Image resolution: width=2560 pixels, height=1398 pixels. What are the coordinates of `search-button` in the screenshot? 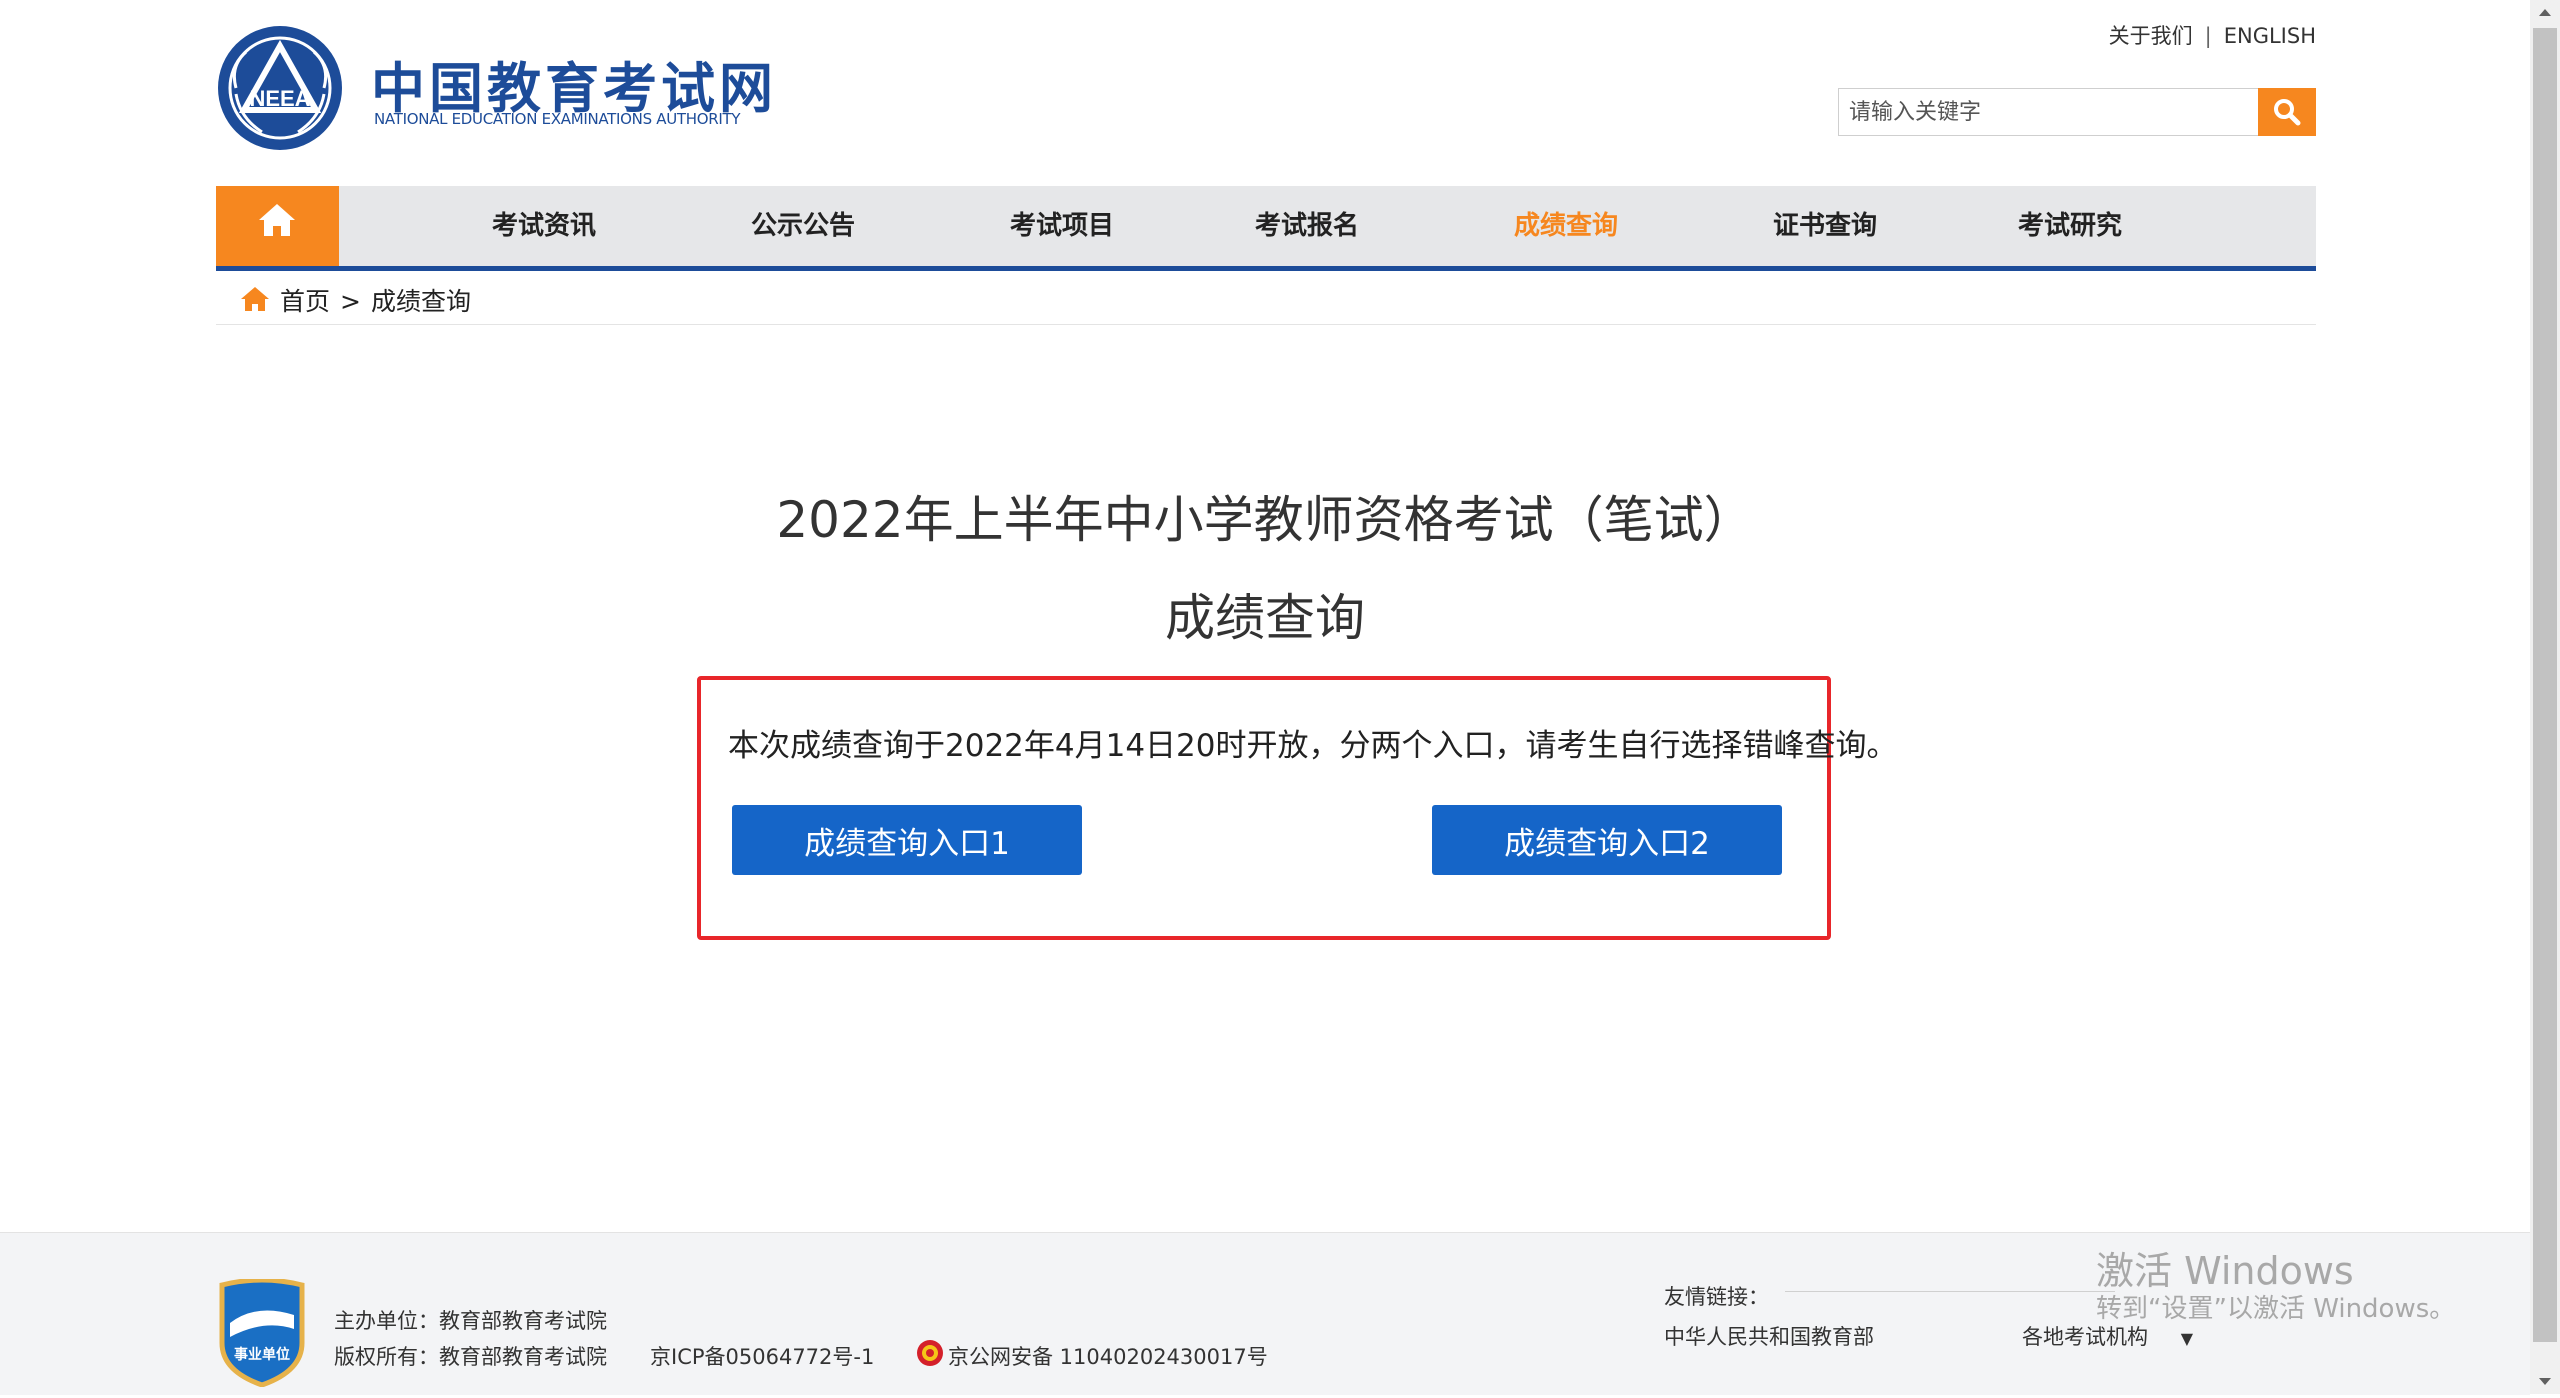 It's located at (2287, 112).